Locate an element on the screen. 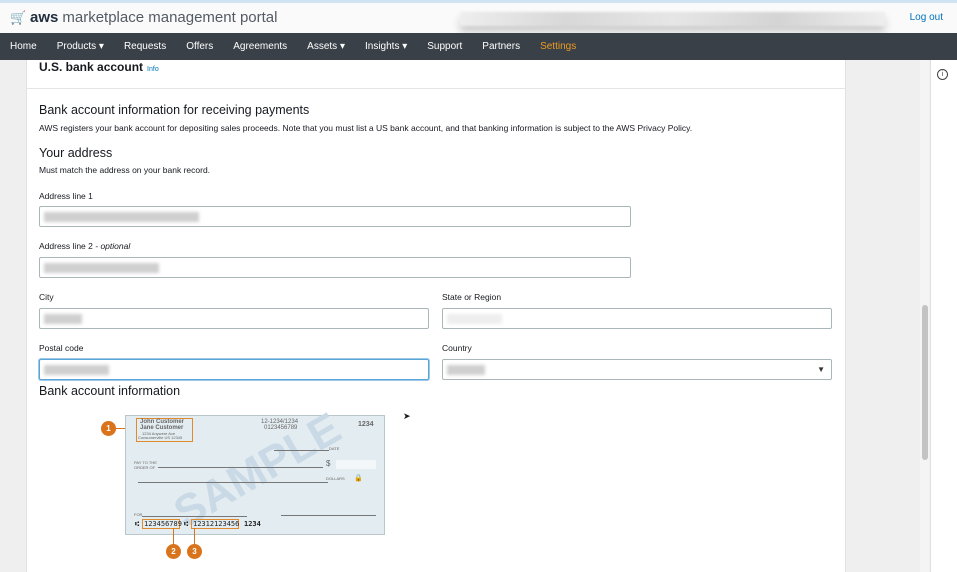 Image resolution: width=957 pixels, height=572 pixels. brand-bold: aws is located at coordinates (44, 17).